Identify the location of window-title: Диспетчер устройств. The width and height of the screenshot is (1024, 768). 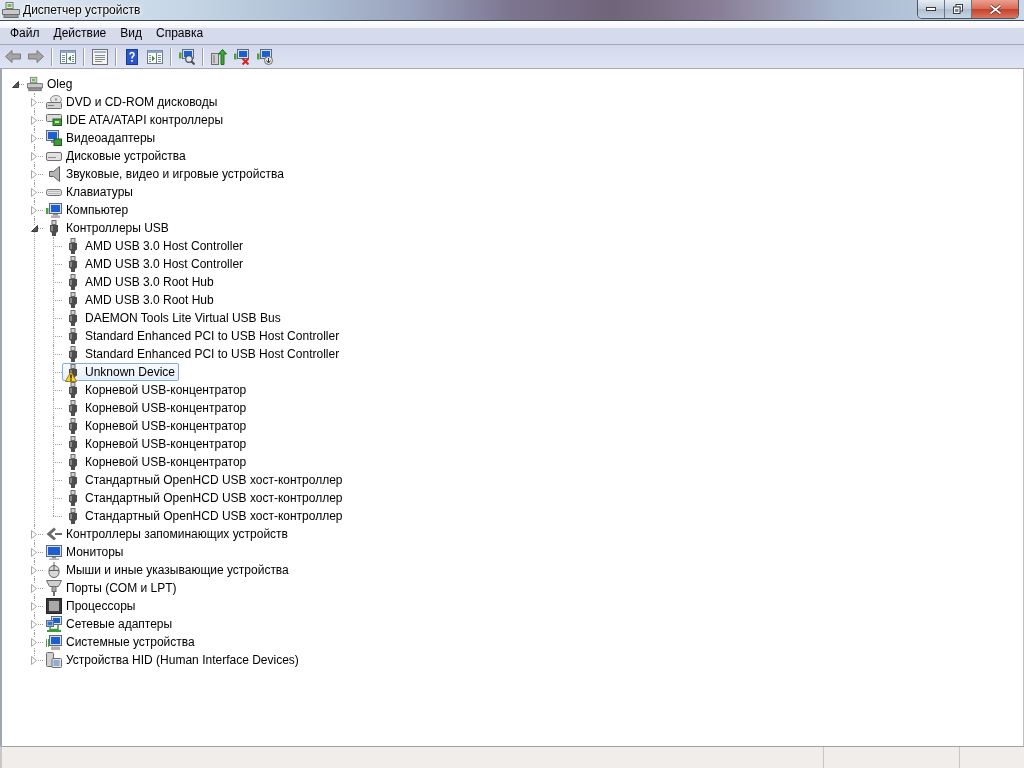
(82, 10).